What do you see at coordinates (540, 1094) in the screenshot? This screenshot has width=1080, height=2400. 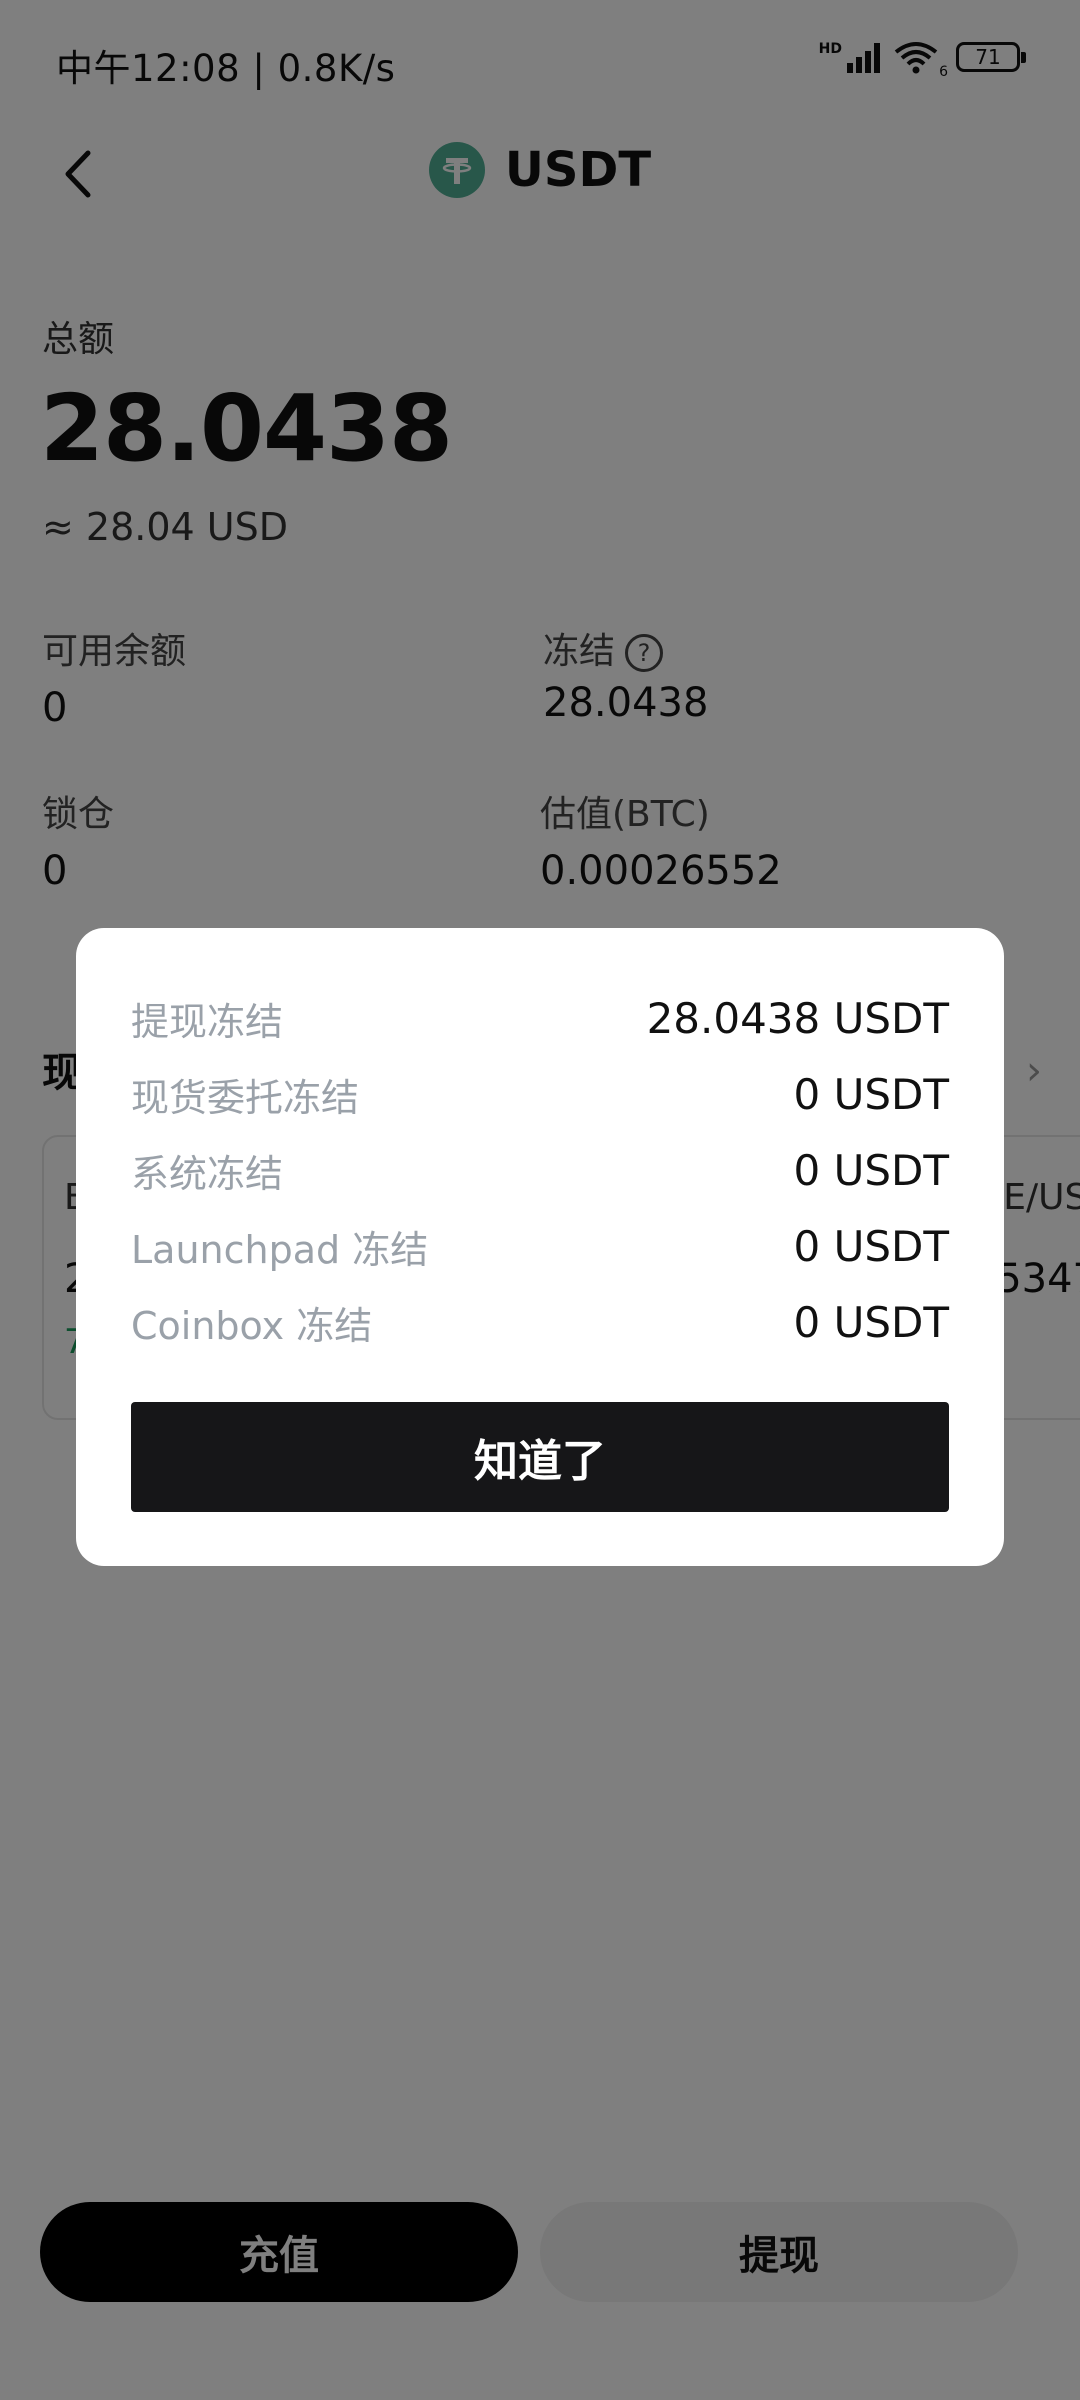 I see `modal-row-spot-order-frozen: 现货委托冻结 0 USDT` at bounding box center [540, 1094].